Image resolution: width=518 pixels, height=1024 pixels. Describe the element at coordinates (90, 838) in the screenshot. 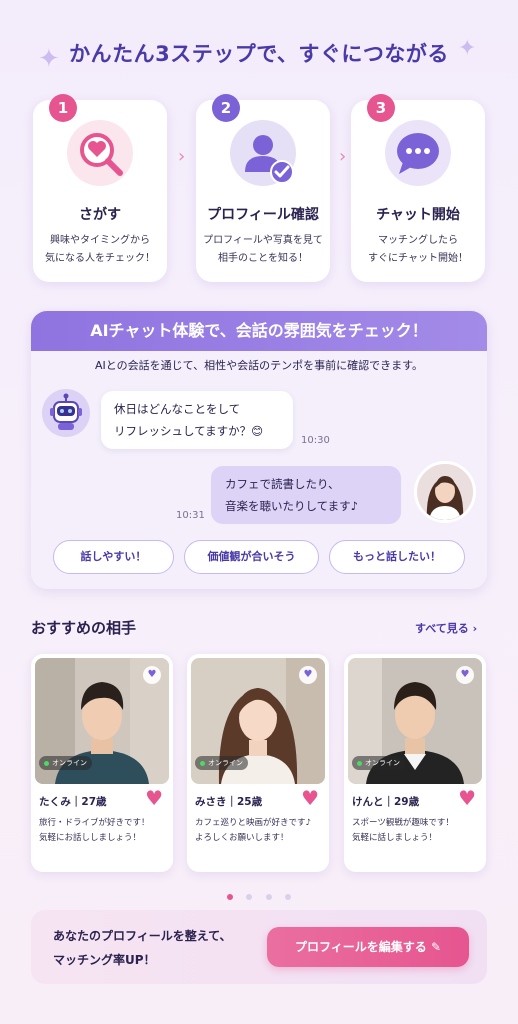

I see `bio-line: 気軽にお話ししましょう！` at that location.